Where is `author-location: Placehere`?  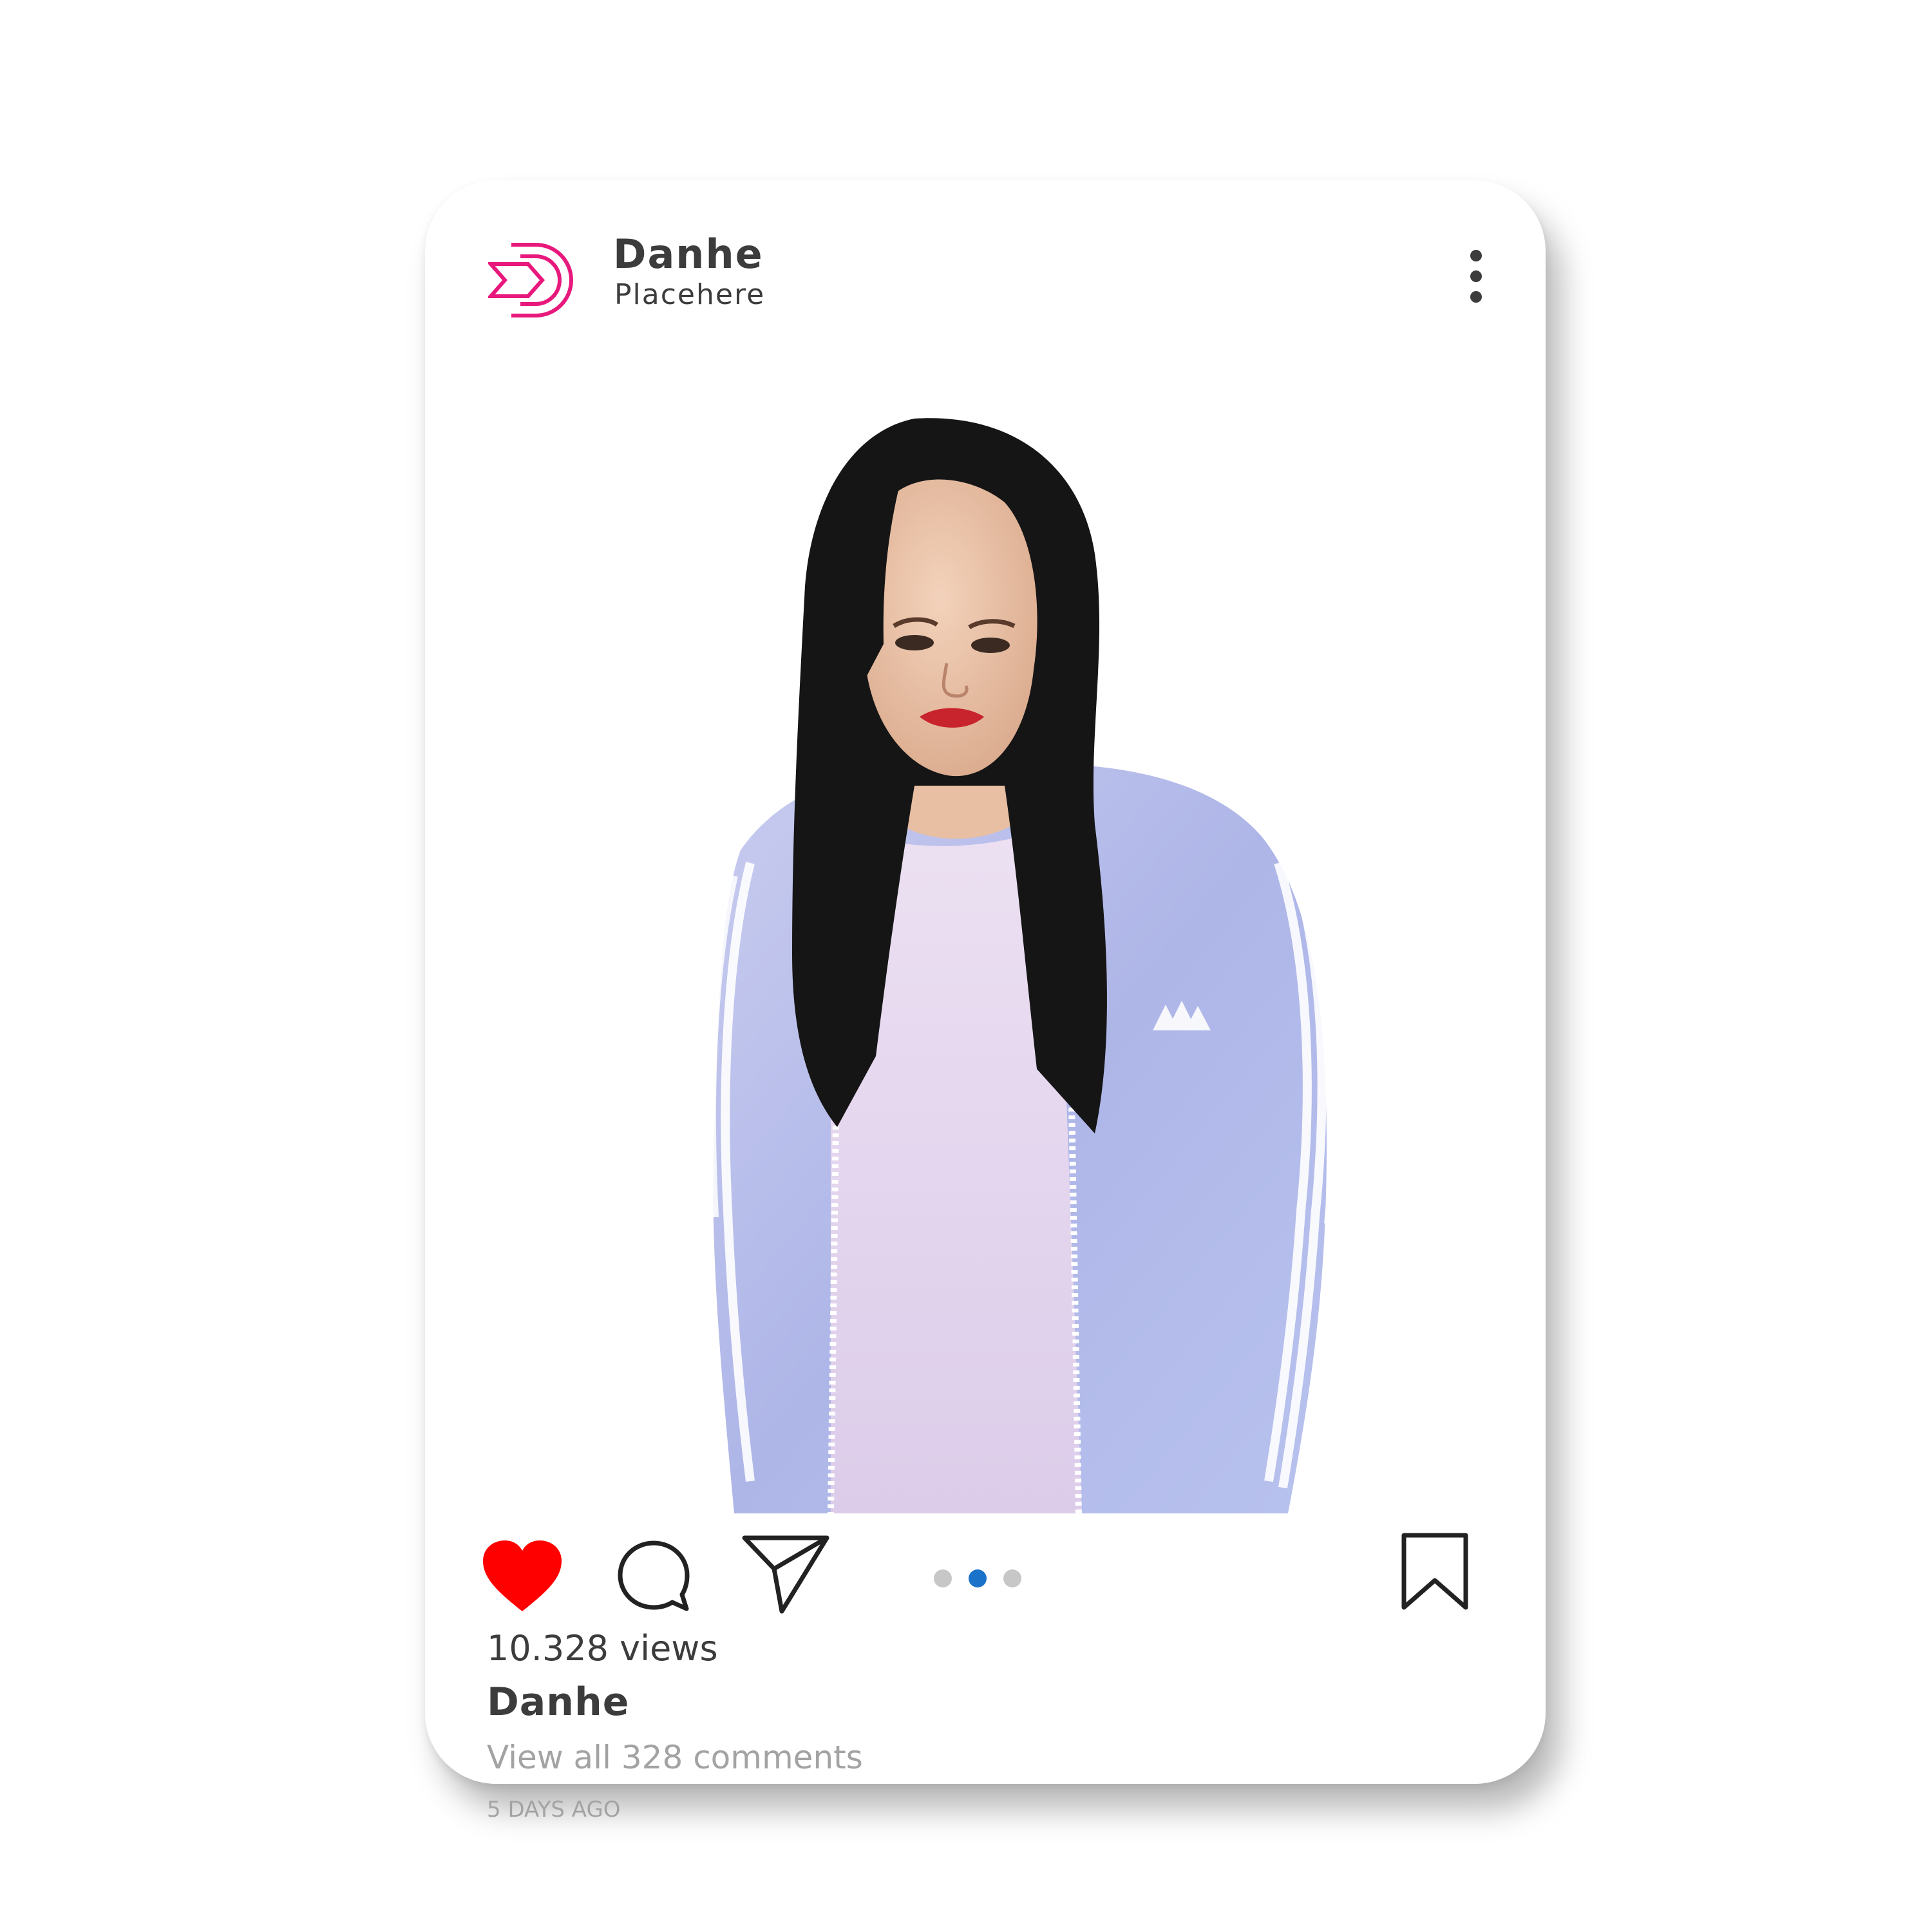 author-location: Placehere is located at coordinates (689, 294).